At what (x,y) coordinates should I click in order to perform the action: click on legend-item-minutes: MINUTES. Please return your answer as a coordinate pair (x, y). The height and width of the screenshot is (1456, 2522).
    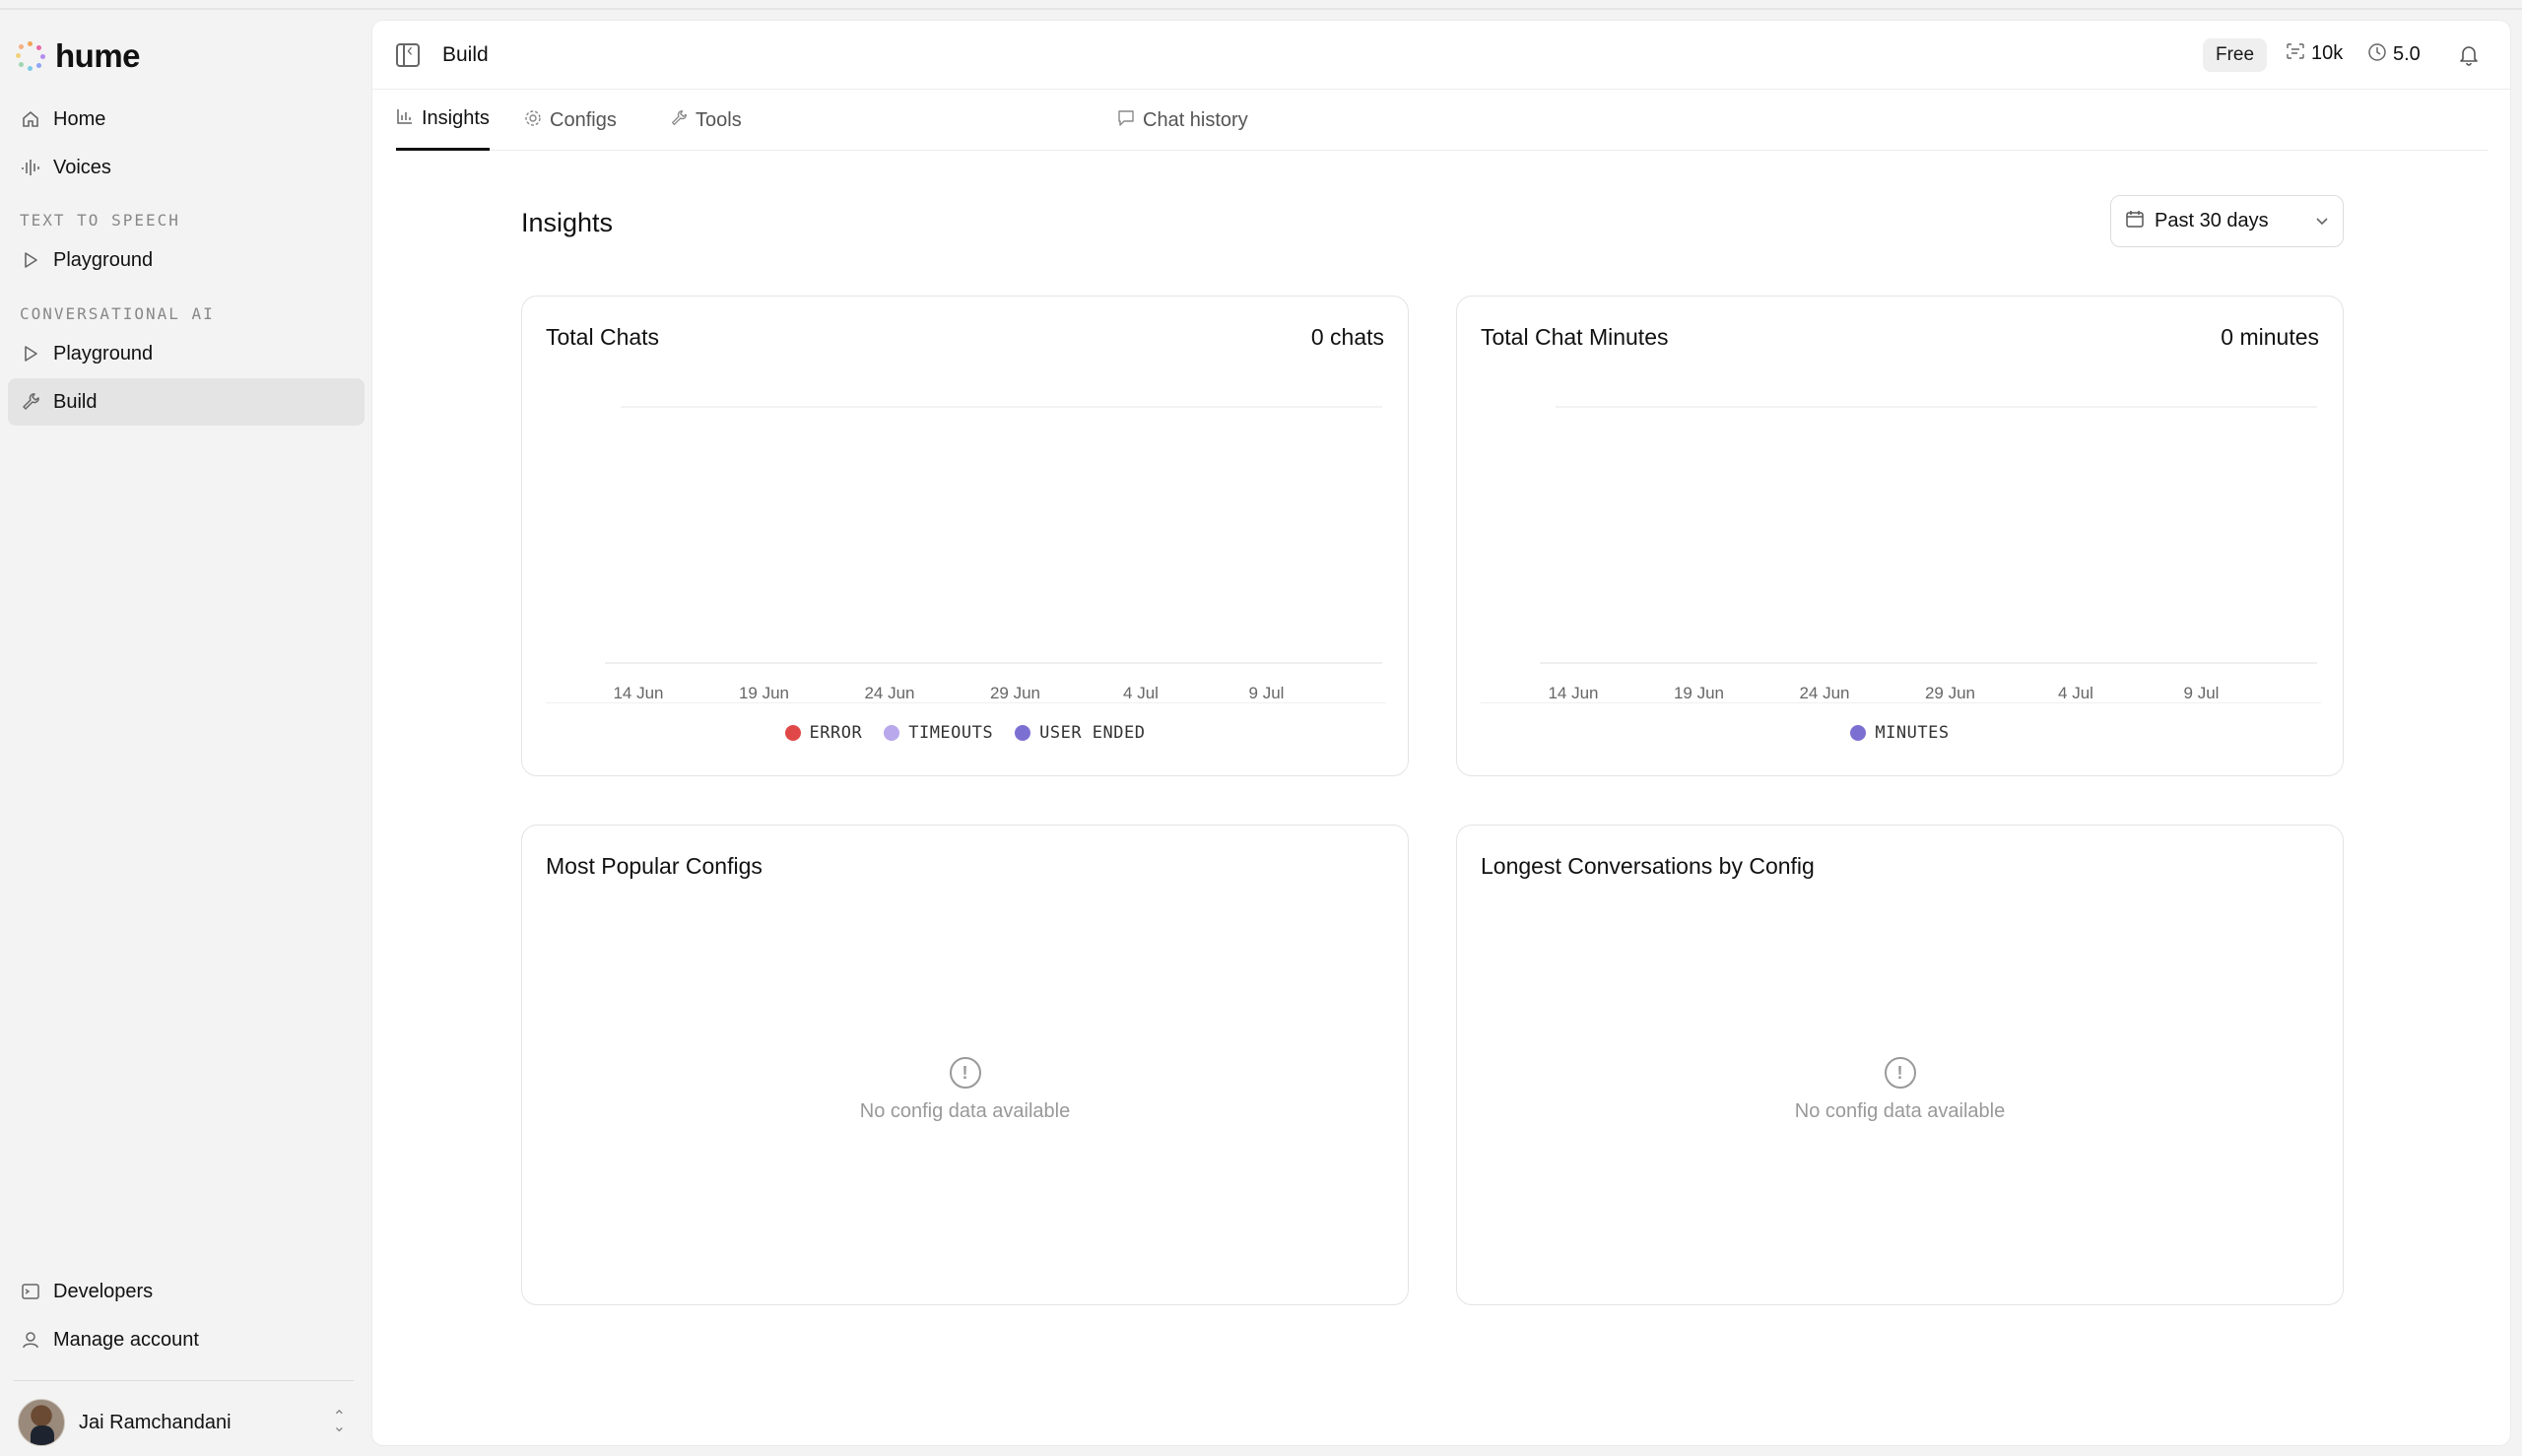
    Looking at the image, I should click on (1899, 733).